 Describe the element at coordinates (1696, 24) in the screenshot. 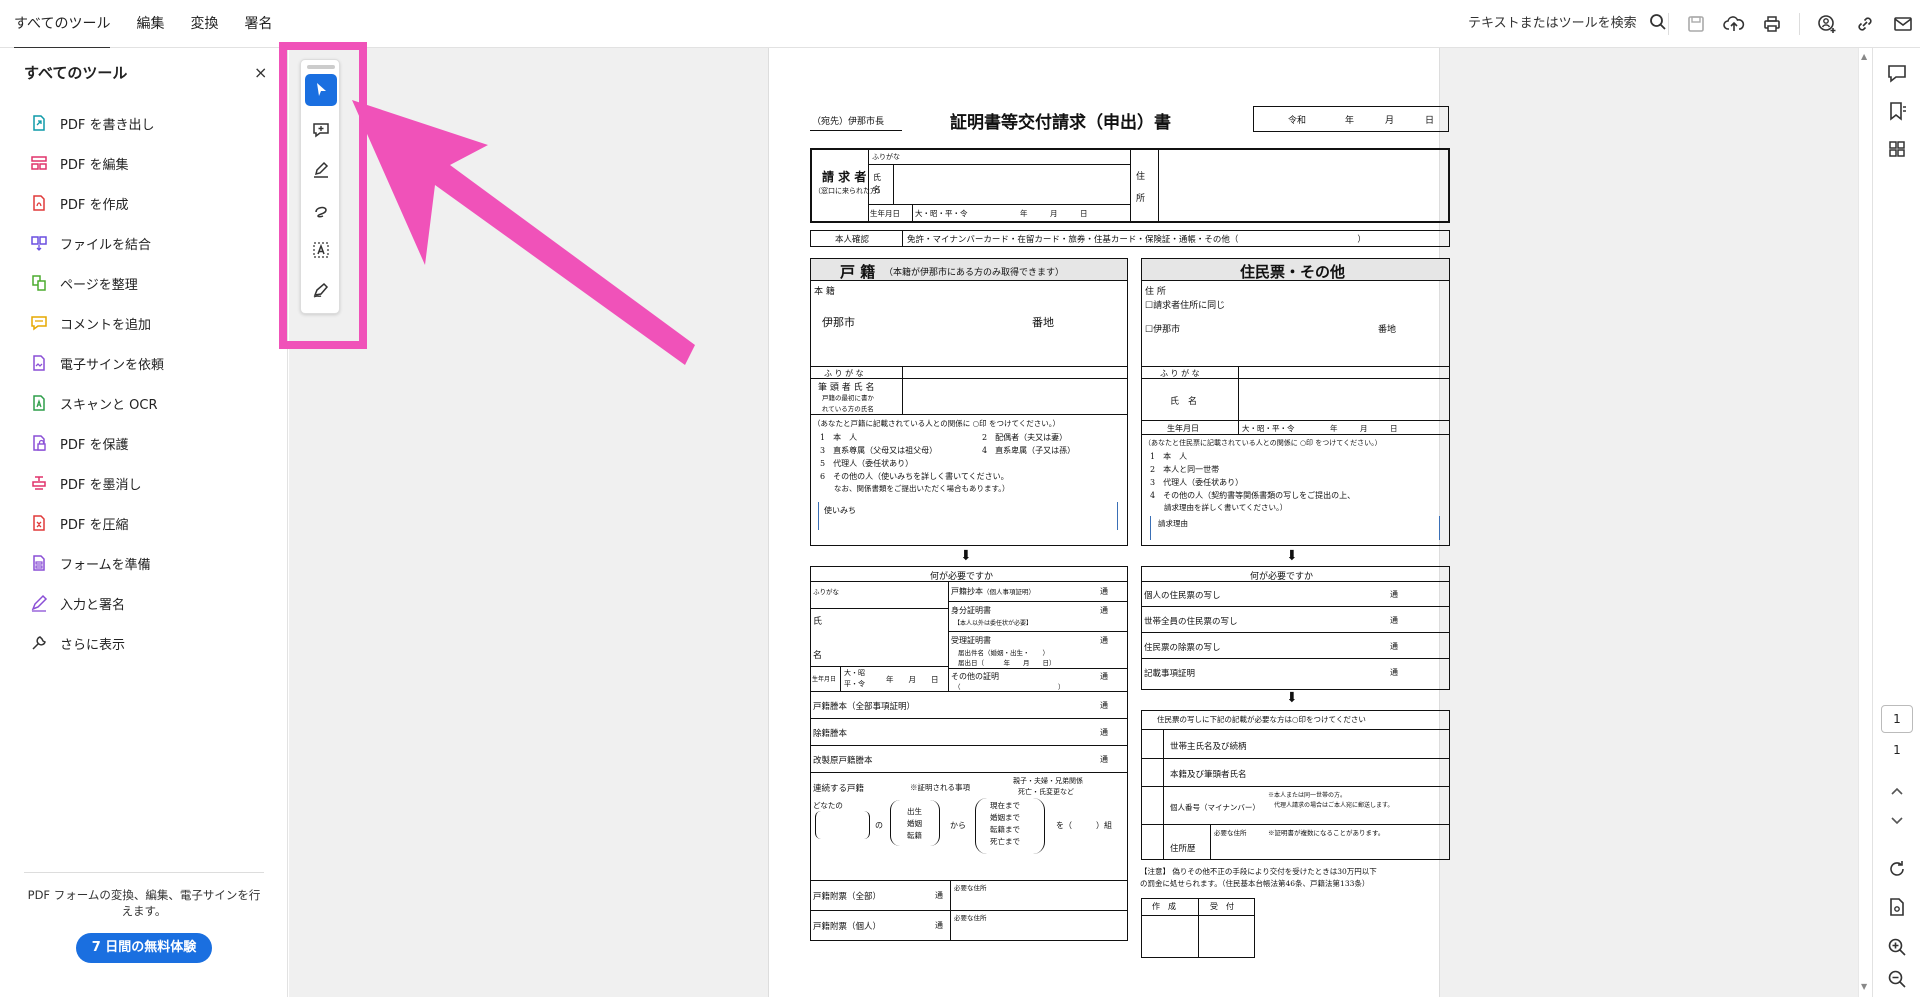

I see `save-icon` at that location.